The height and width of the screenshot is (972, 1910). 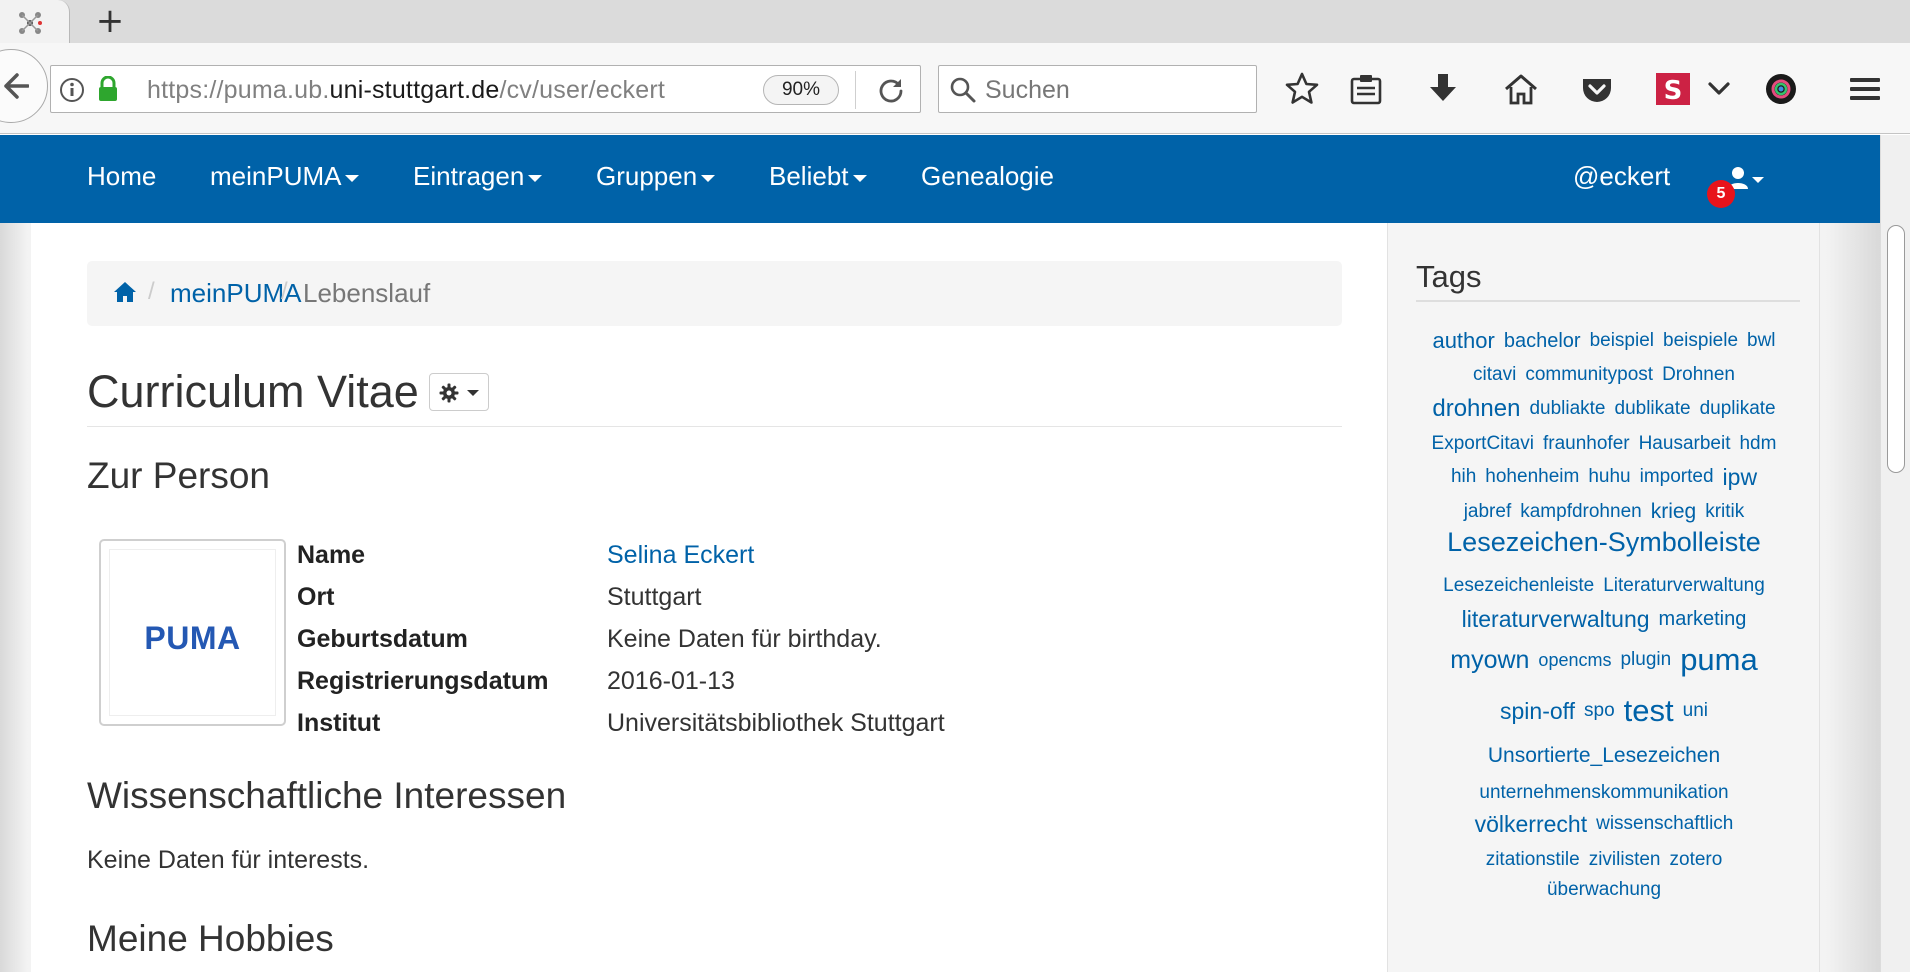 What do you see at coordinates (108, 88) in the screenshot?
I see `lock-icon` at bounding box center [108, 88].